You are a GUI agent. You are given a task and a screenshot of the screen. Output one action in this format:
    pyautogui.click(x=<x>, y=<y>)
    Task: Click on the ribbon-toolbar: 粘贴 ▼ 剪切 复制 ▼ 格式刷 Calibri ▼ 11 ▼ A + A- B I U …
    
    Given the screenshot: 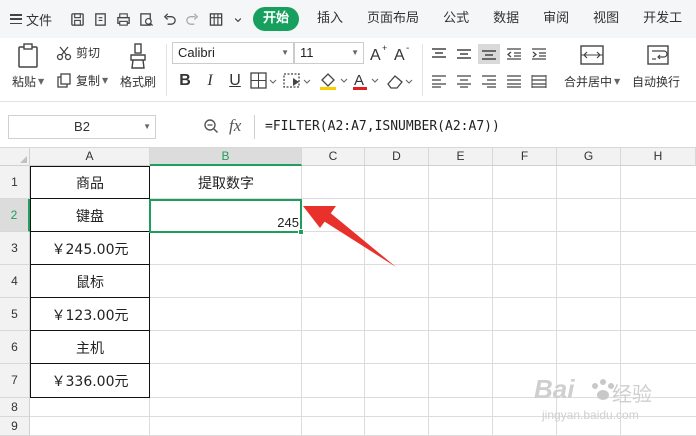 What is the action you would take?
    pyautogui.click(x=348, y=70)
    